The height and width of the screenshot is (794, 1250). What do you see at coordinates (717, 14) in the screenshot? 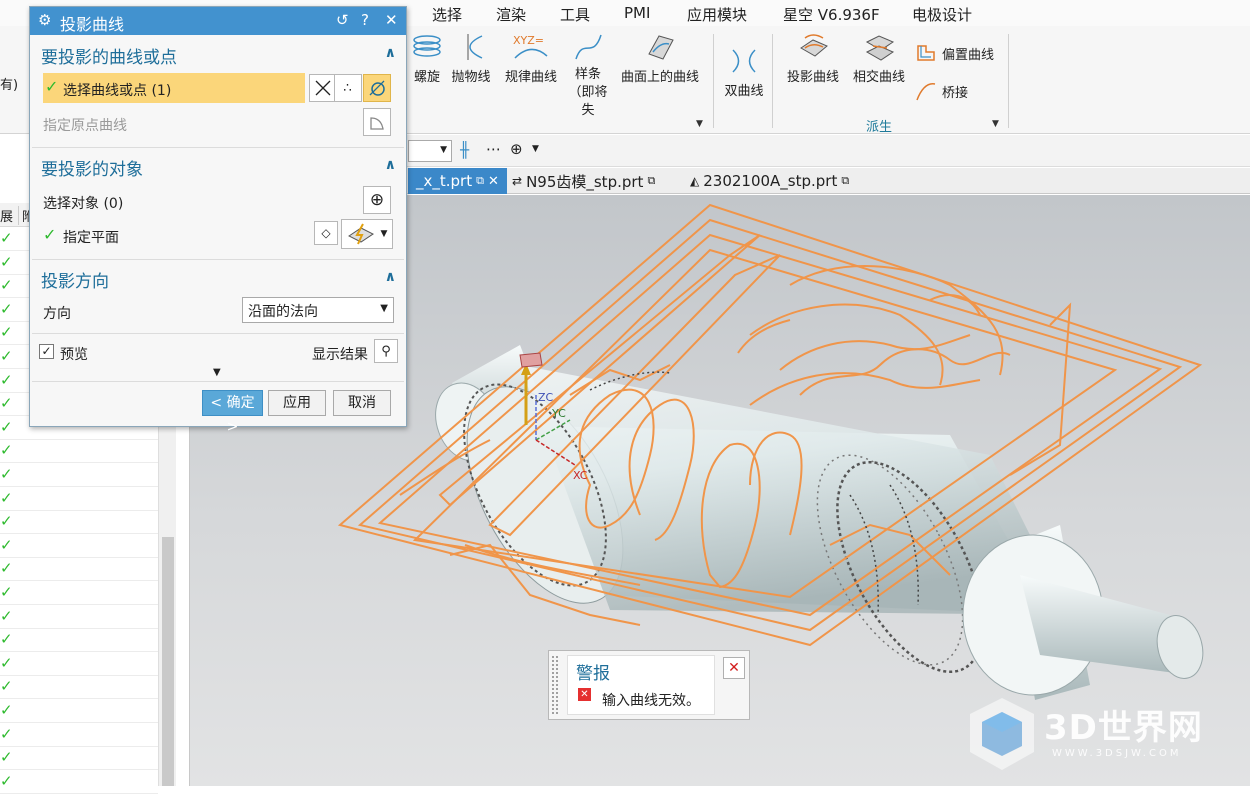
I see `menu-app-modules: 应用模块` at bounding box center [717, 14].